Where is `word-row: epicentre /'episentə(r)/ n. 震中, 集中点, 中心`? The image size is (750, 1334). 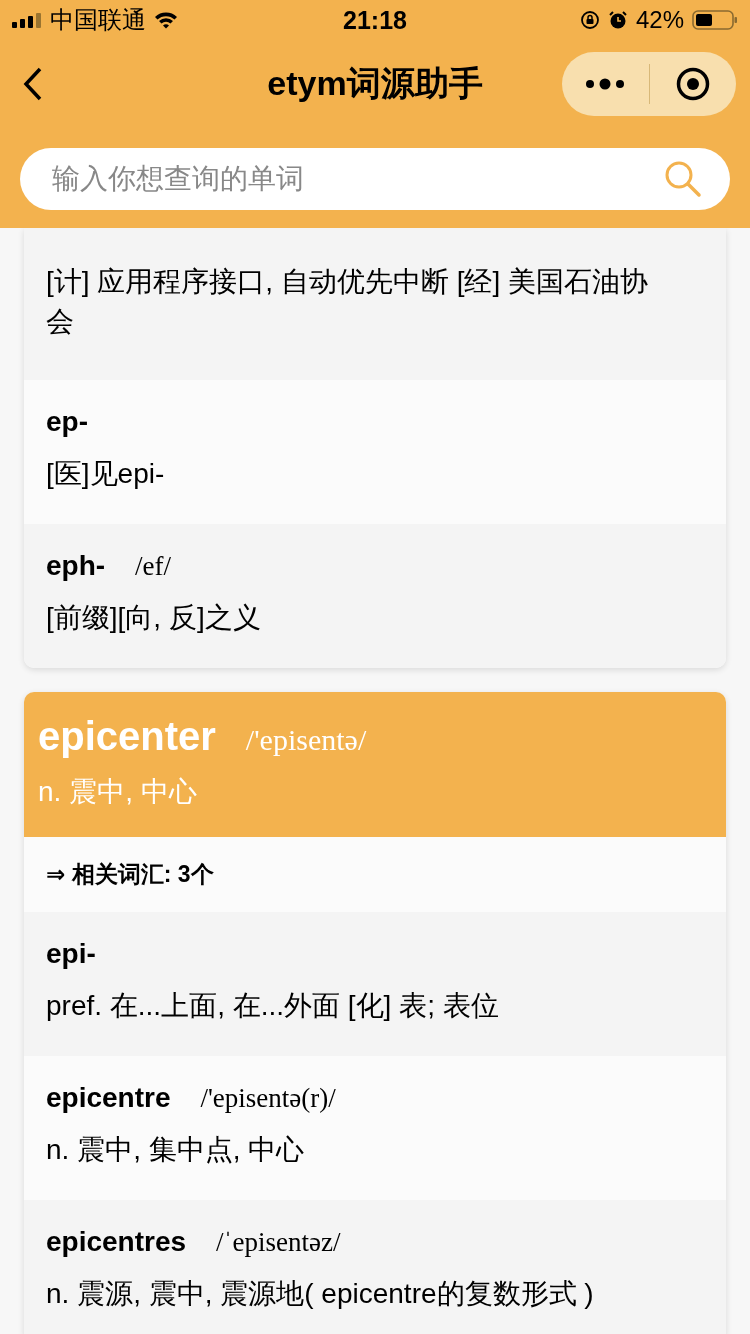 word-row: epicentre /'episentə(r)/ n. 震中, 集中点, 中心 is located at coordinates (375, 1128).